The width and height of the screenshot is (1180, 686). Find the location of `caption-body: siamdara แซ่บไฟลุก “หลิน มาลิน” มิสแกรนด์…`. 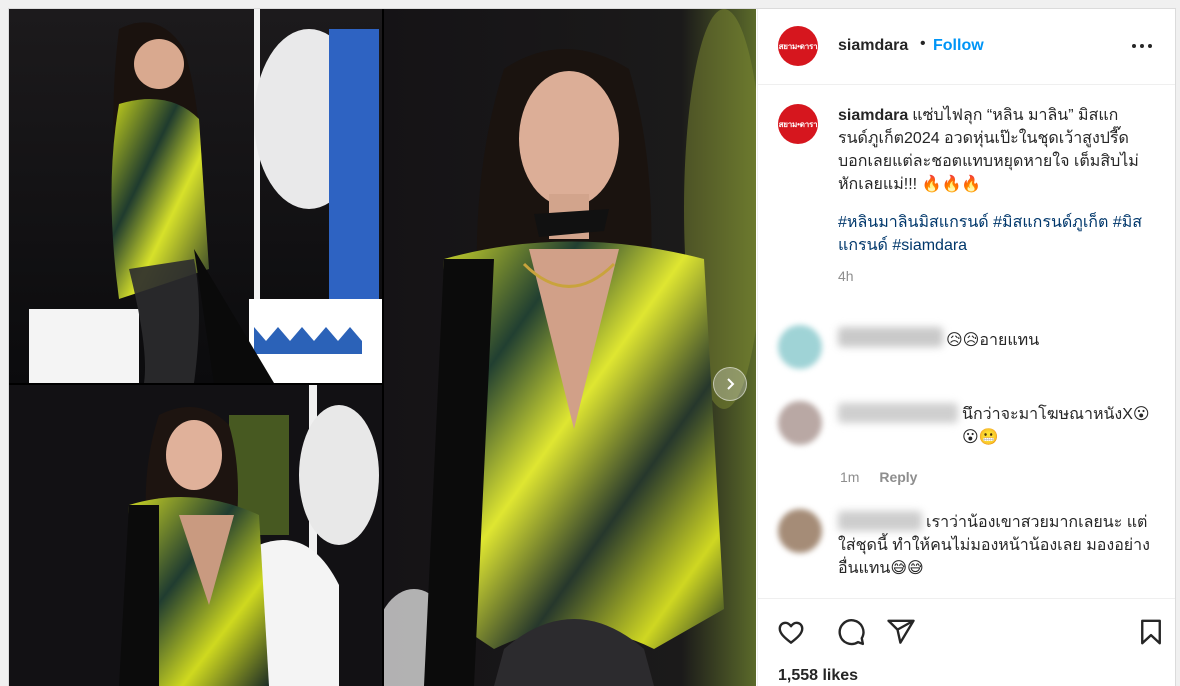

caption-body: siamdara แซ่บไฟลุก “หลิน มาลิน” มิสแกรนด์… is located at coordinates (993, 196).